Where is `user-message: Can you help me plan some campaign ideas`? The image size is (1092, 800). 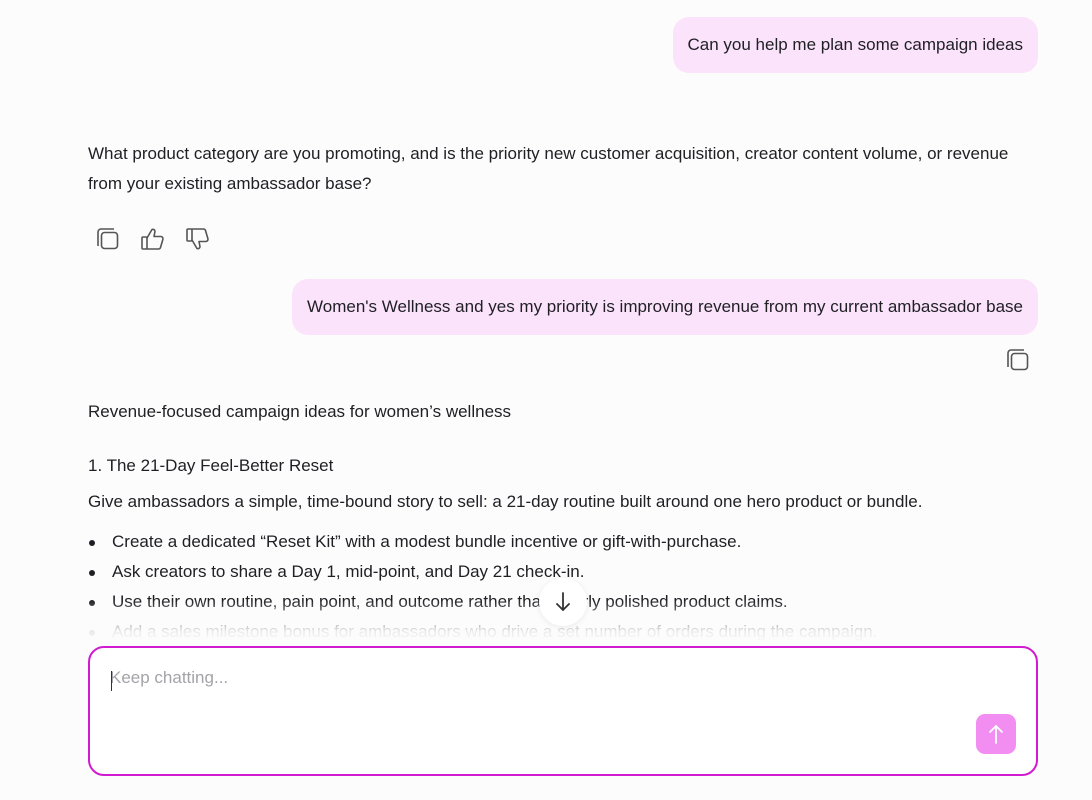 user-message: Can you help me plan some campaign ideas is located at coordinates (855, 45).